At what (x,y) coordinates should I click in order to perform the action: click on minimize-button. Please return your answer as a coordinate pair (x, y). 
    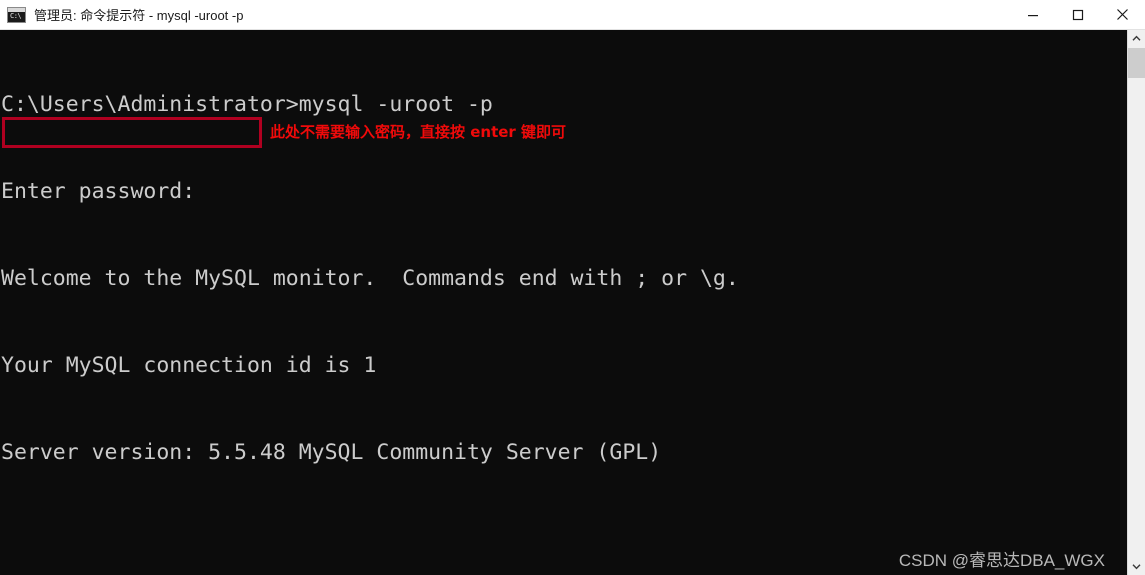
    Looking at the image, I should click on (1032, 15).